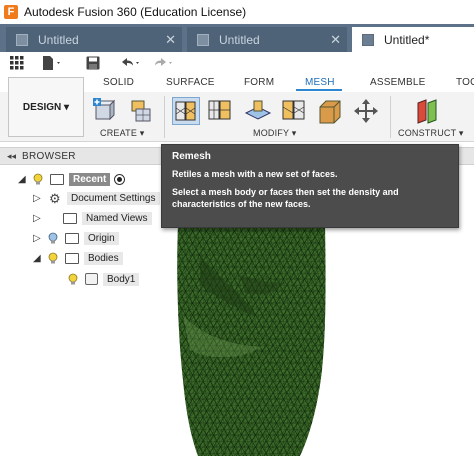 The image size is (474, 456). What do you see at coordinates (398, 82) in the screenshot?
I see `ribbon-tab-assemble: ASSEMBLE` at bounding box center [398, 82].